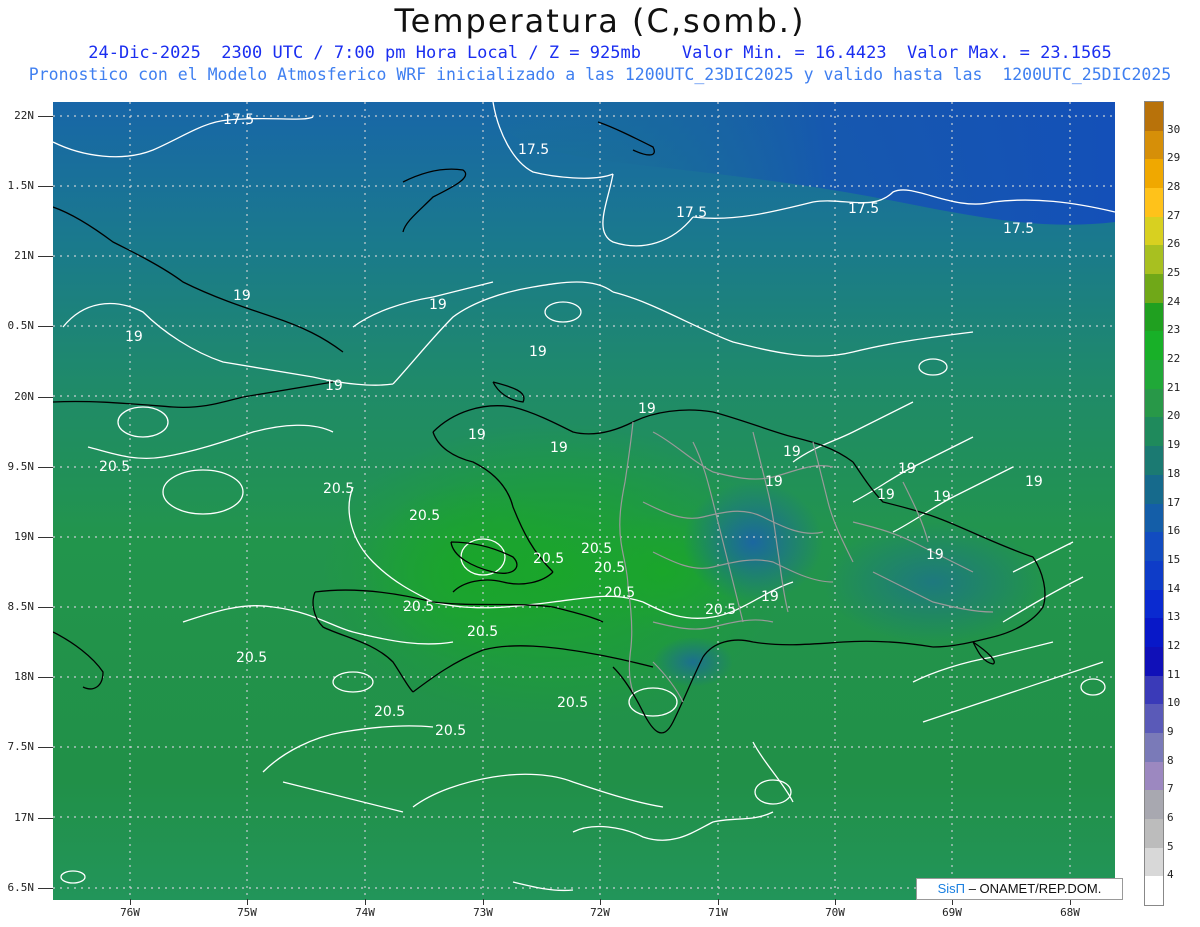  I want to click on credit-text: – ONAMET/REP.DOM., so click(1033, 888).